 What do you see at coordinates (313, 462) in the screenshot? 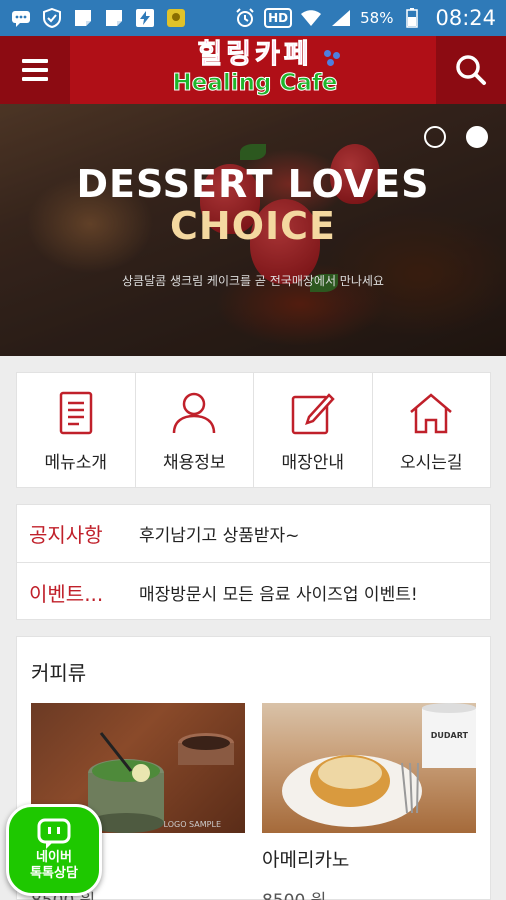
I see `quick-menu-label: 매장안내` at bounding box center [313, 462].